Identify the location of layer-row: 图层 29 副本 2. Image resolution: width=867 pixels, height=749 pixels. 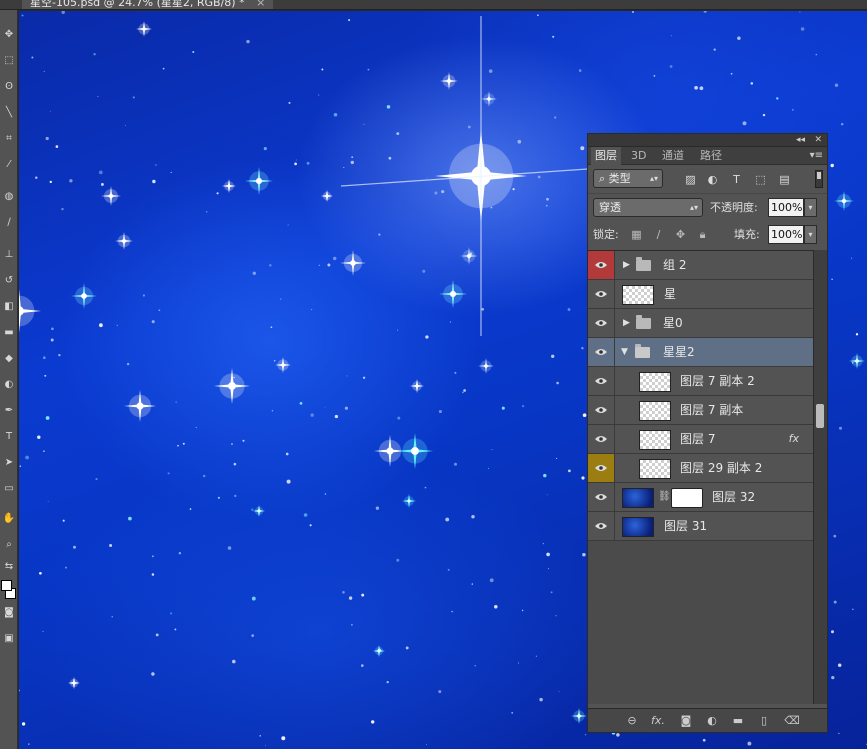
(700, 468).